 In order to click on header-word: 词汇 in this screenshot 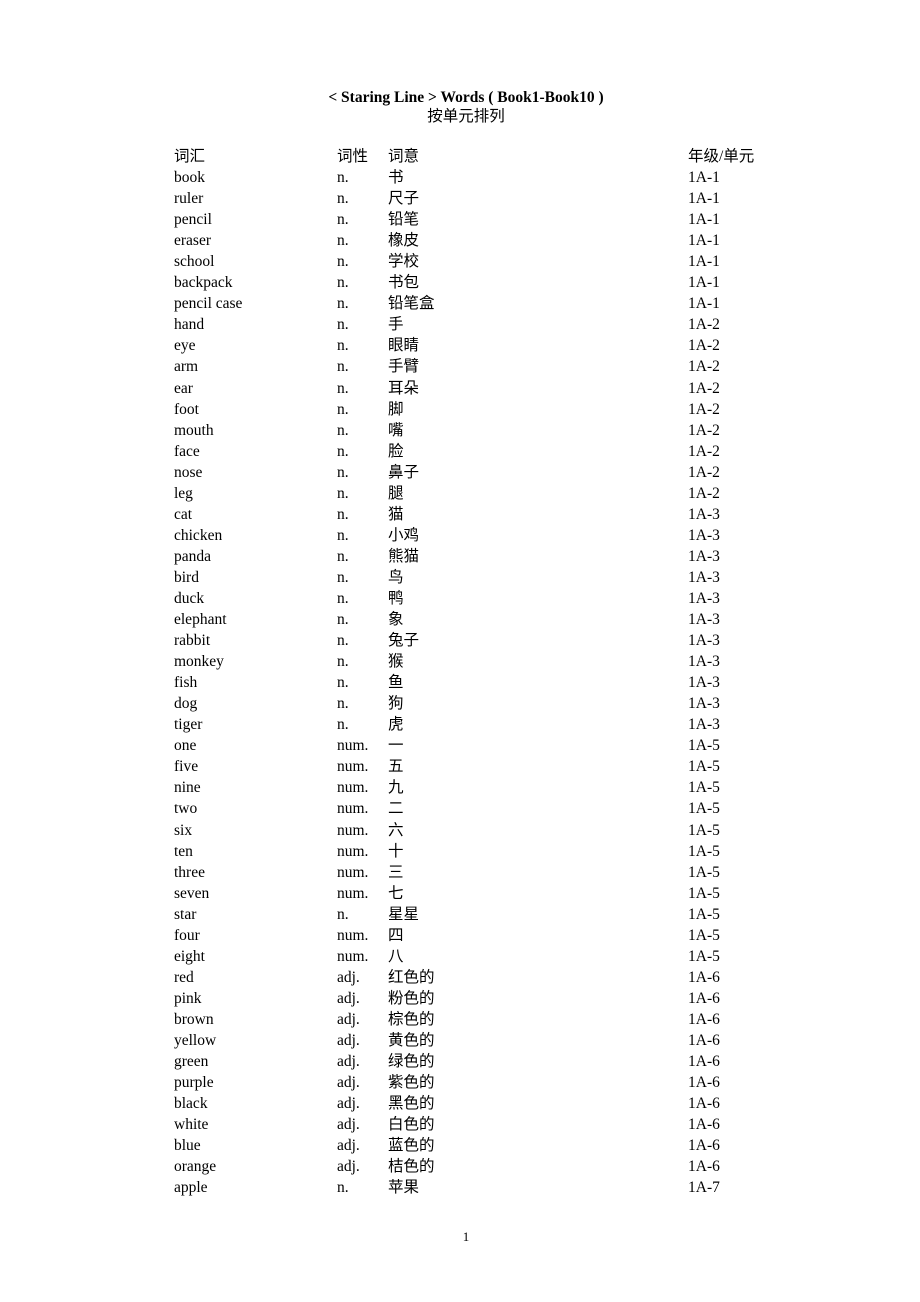, I will do `click(190, 156)`.